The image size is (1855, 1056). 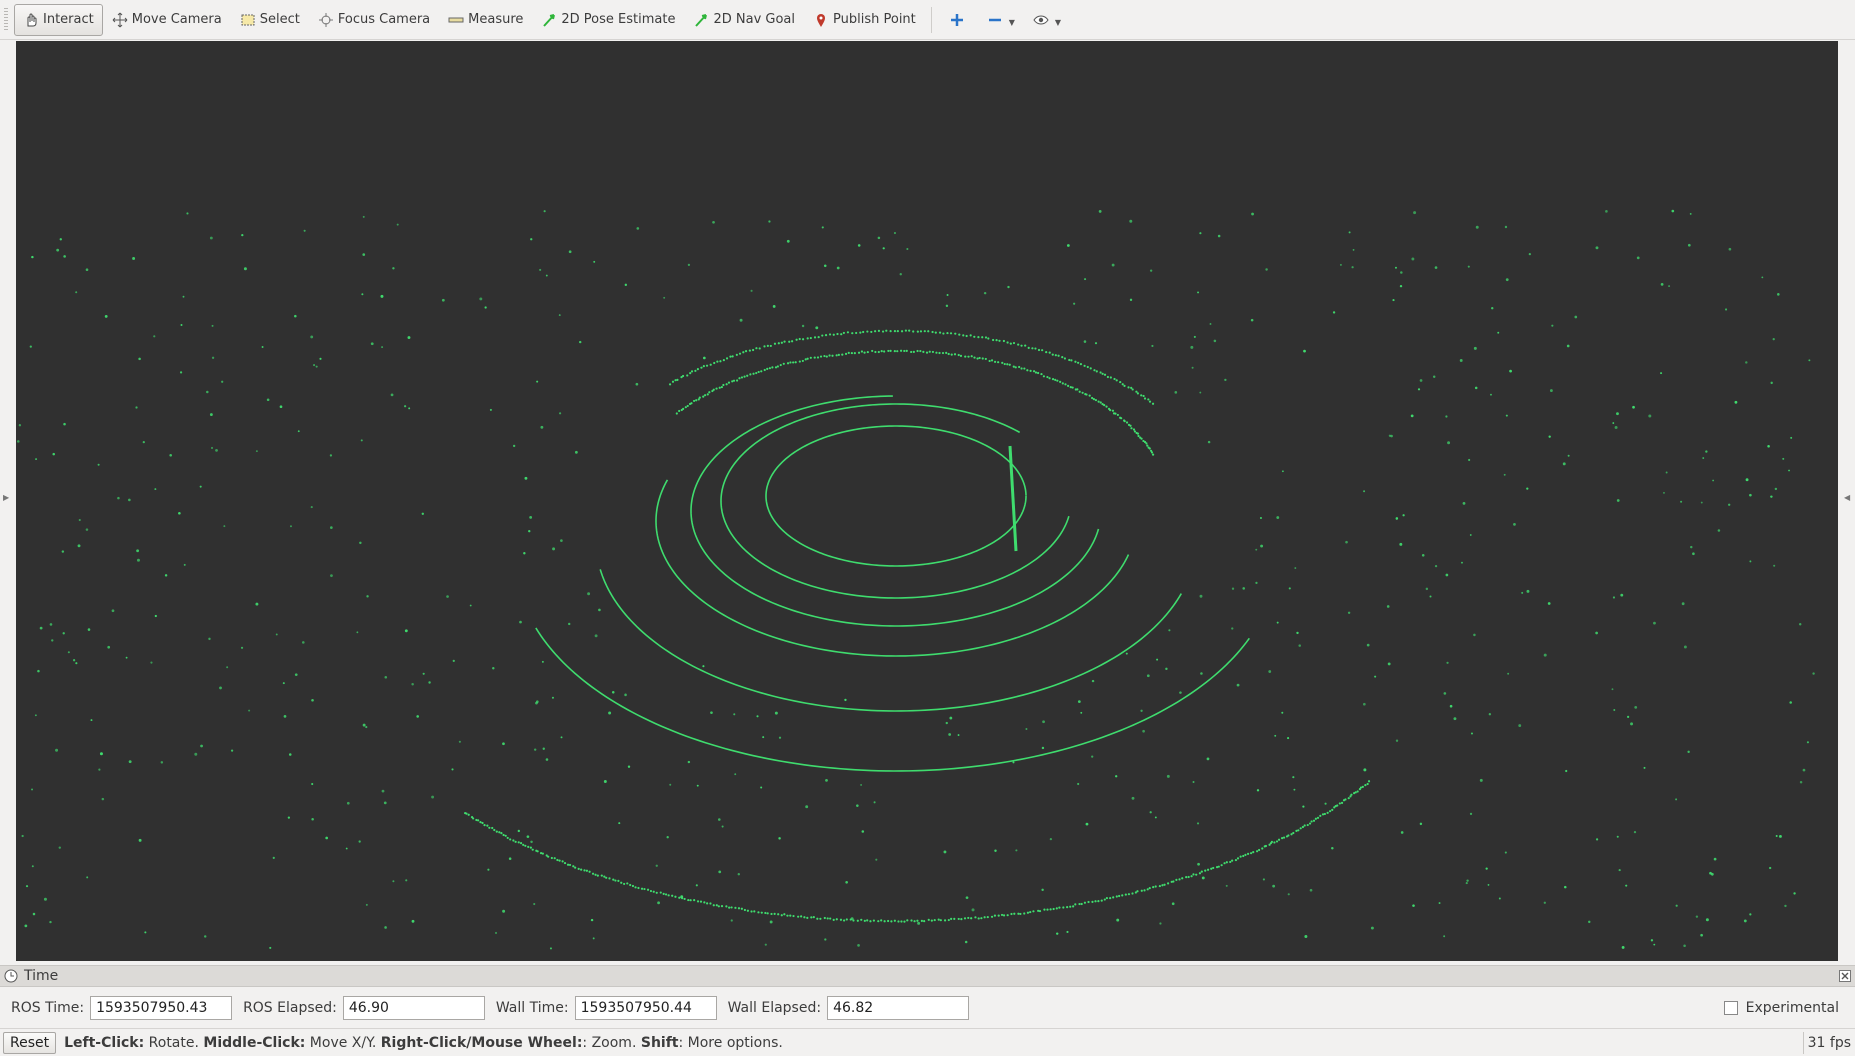 I want to click on tool-measure: Measure, so click(x=485, y=20).